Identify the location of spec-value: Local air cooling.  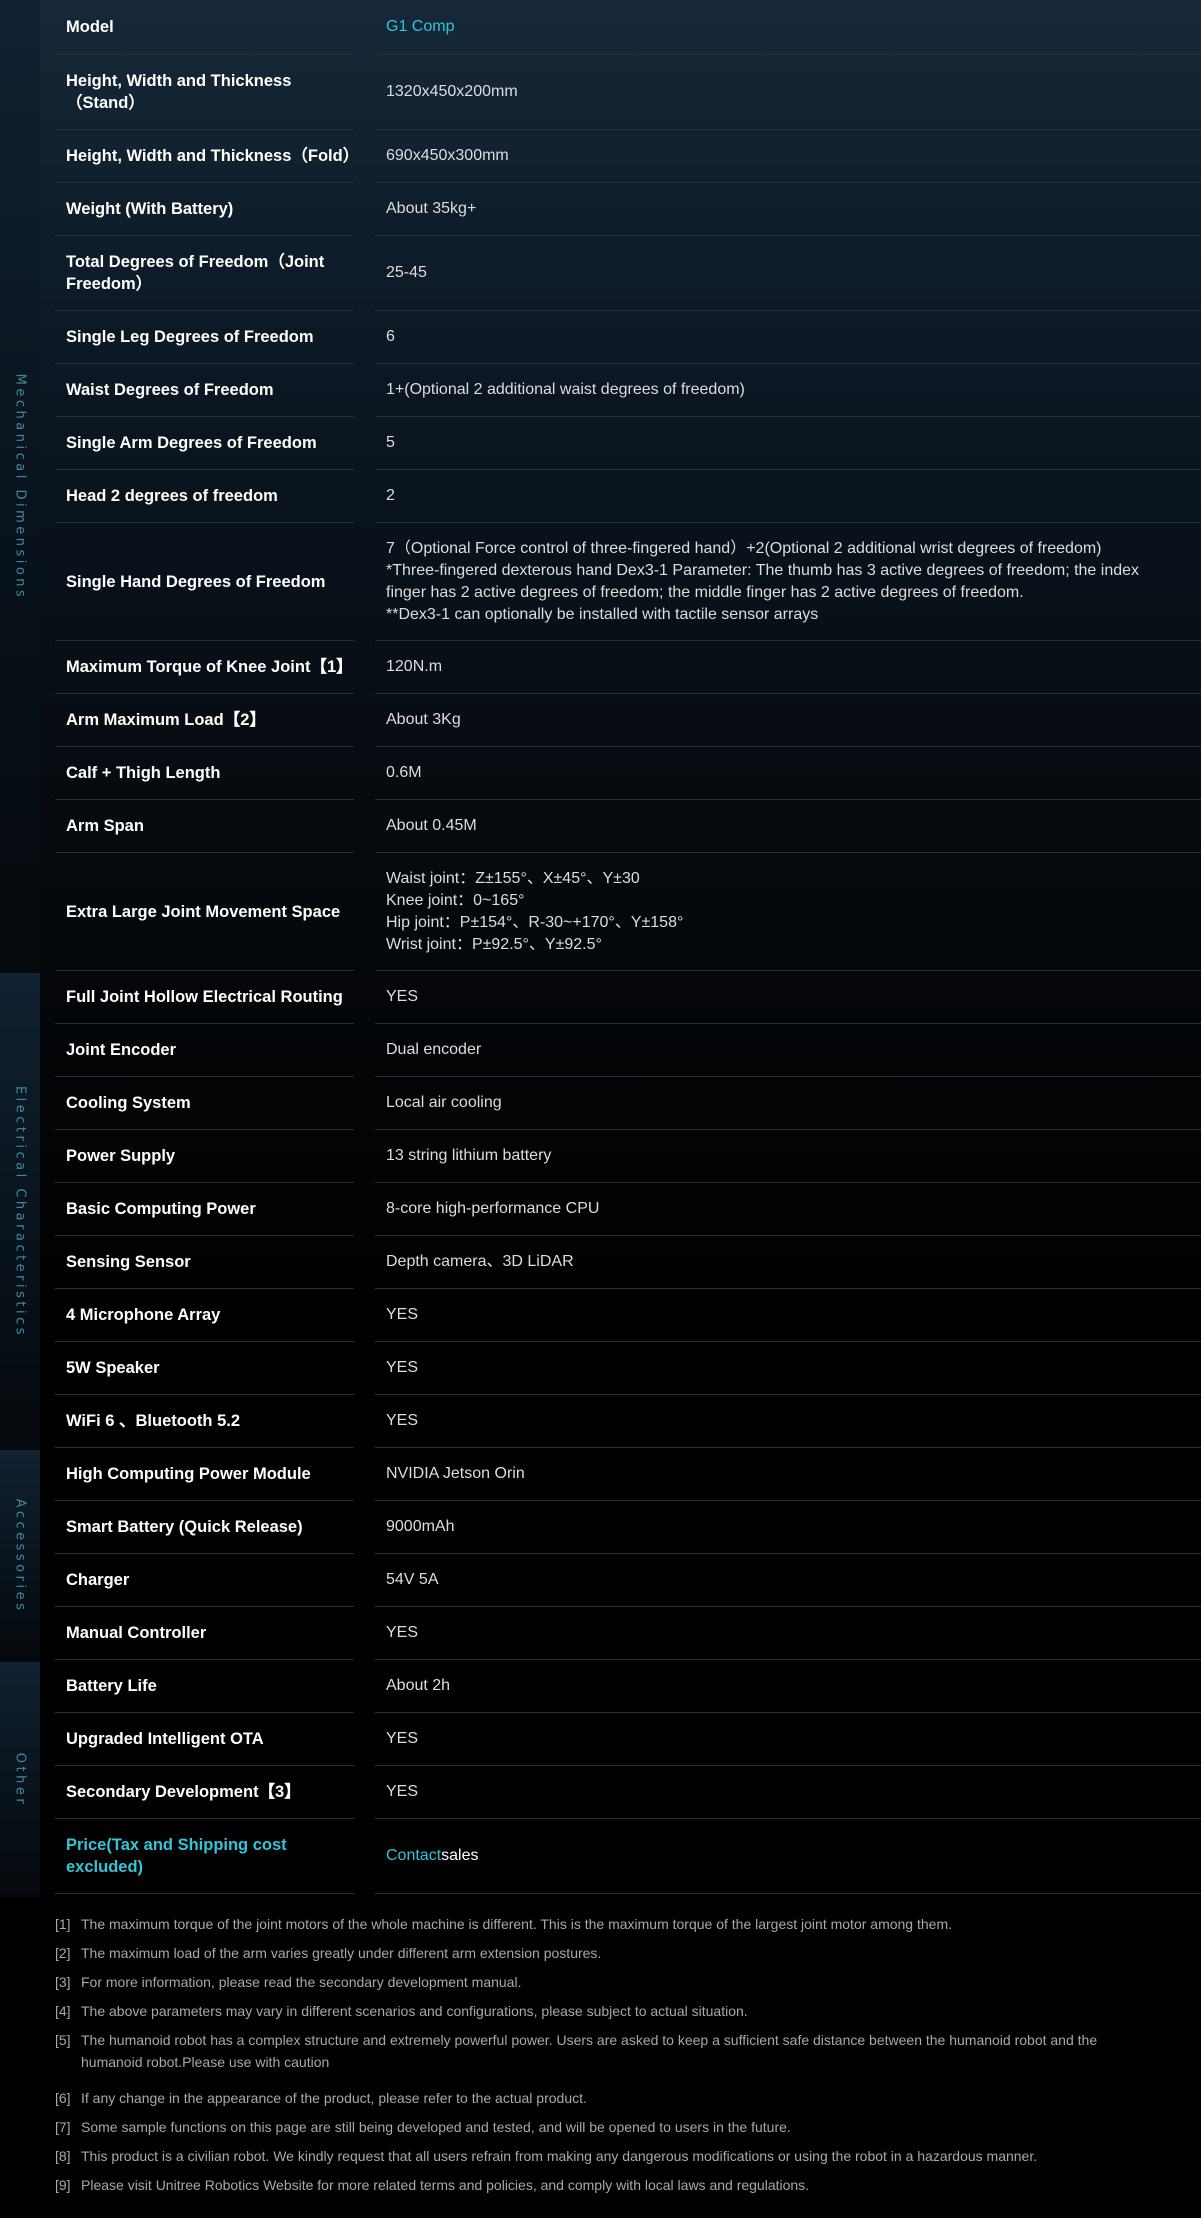
(788, 1103).